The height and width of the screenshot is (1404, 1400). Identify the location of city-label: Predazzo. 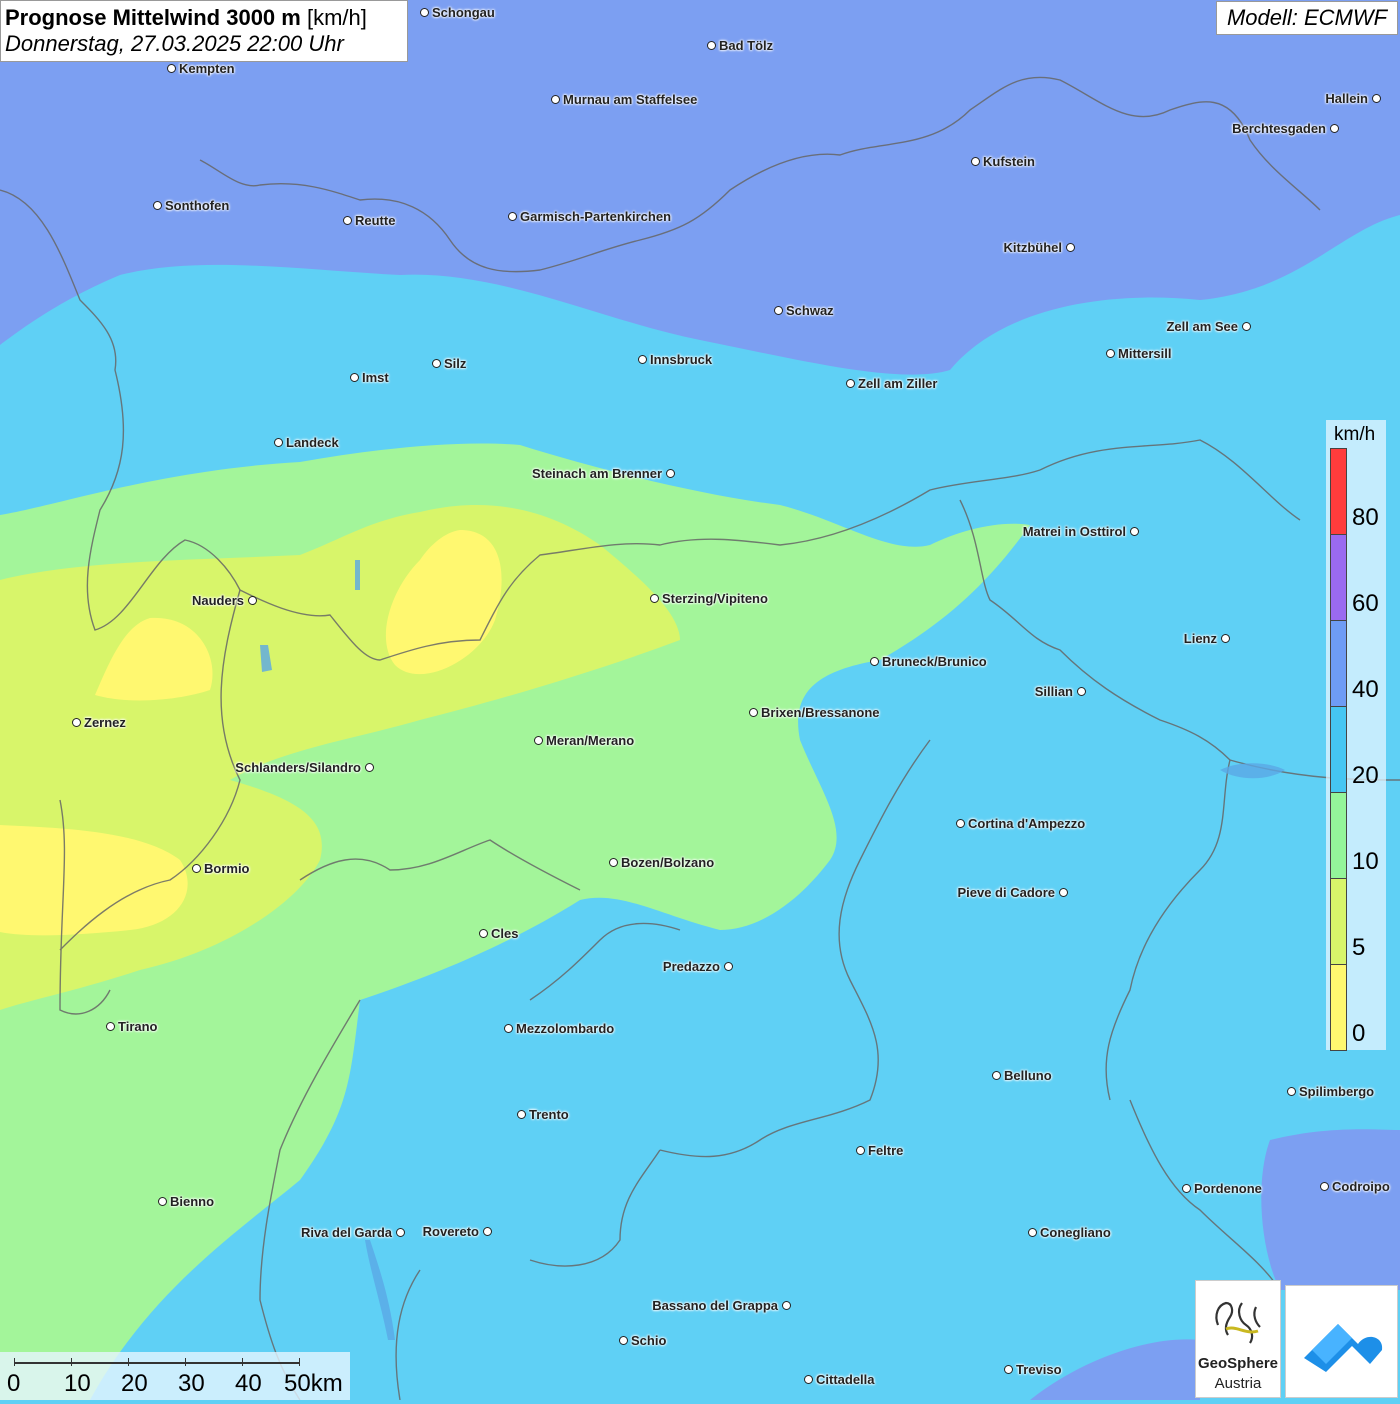
(691, 966).